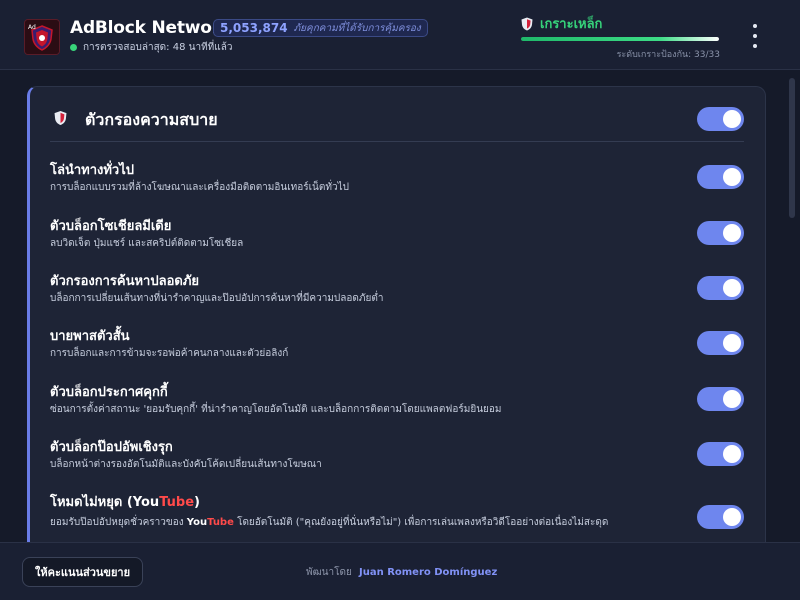 The height and width of the screenshot is (600, 800). Describe the element at coordinates (151, 28) in the screenshot. I see `app-title: AdBlock Network` at that location.